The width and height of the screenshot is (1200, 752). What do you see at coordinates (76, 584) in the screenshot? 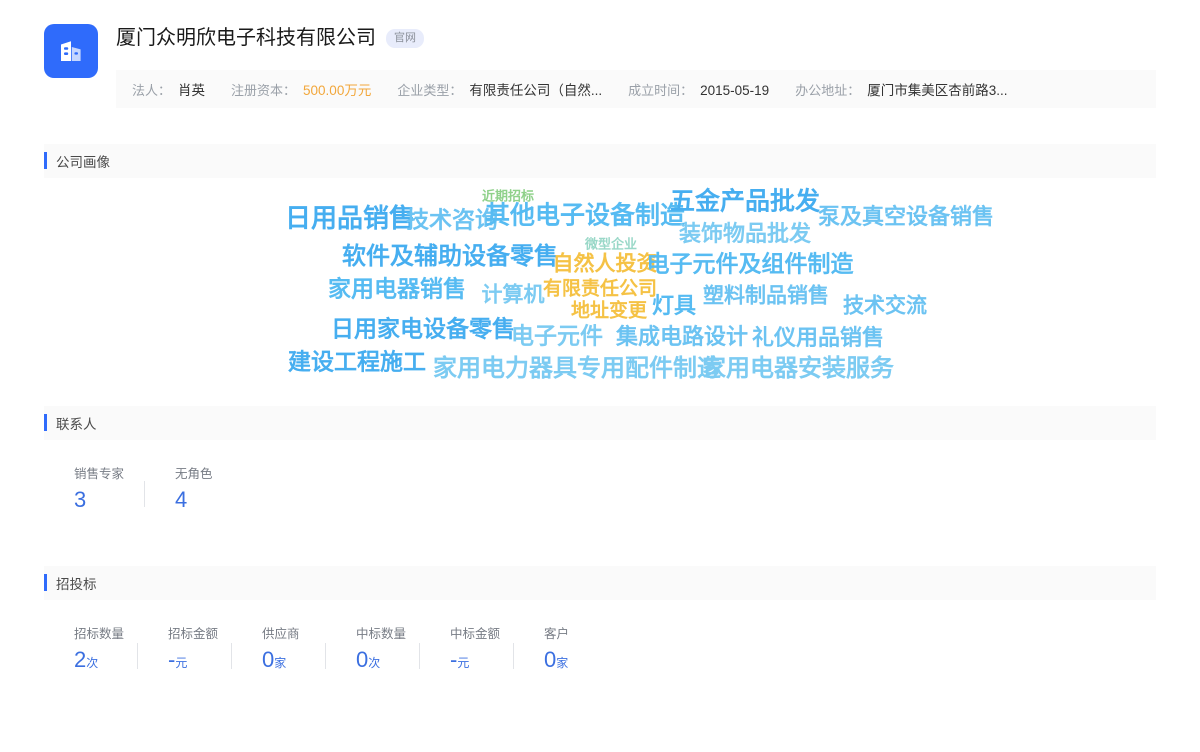
I see `section-title: 招投标` at bounding box center [76, 584].